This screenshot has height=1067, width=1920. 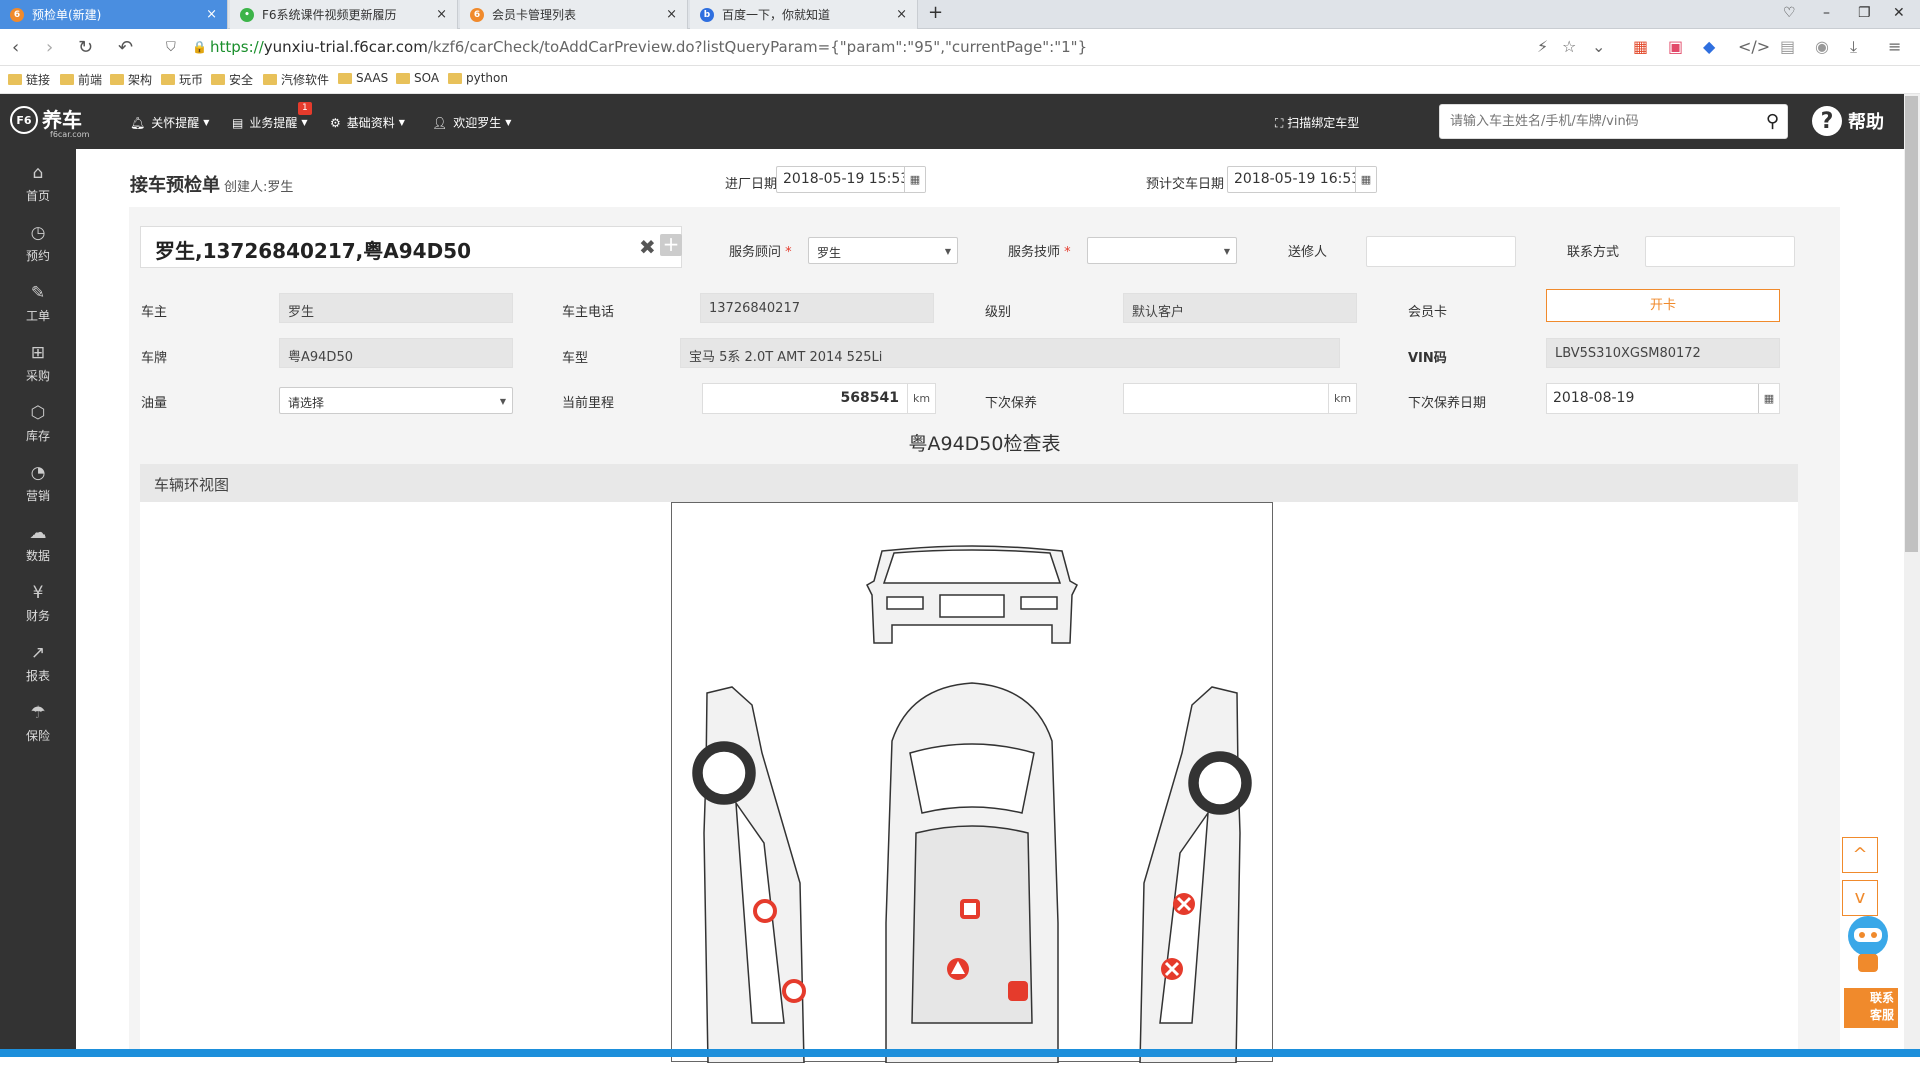 I want to click on date-value: 2018-08-19, so click(x=1594, y=398).